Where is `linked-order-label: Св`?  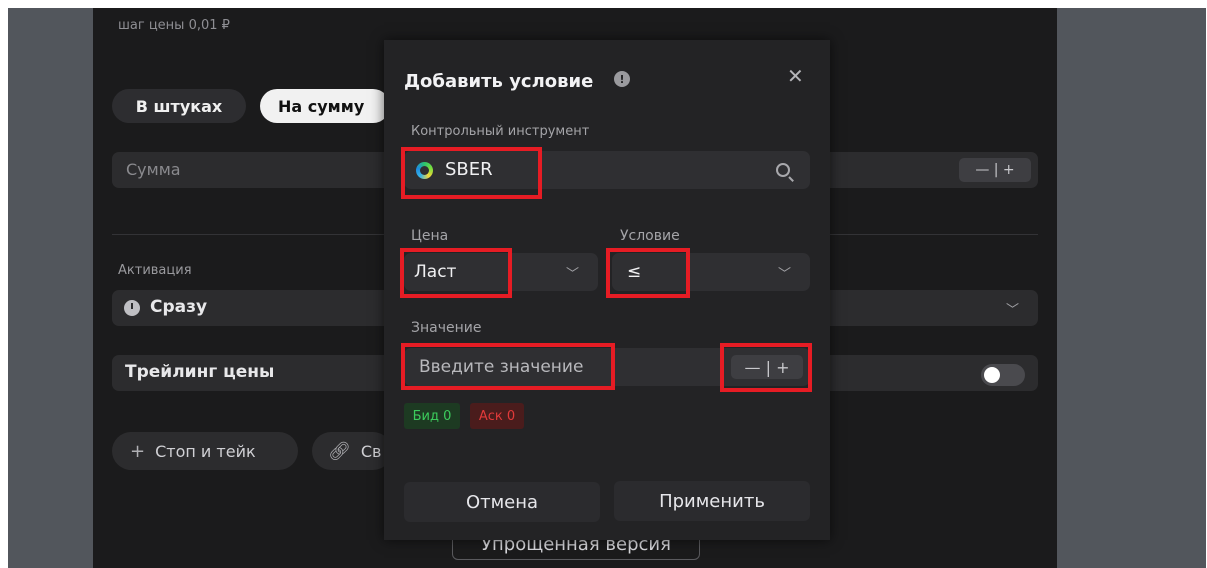 linked-order-label: Св is located at coordinates (371, 451).